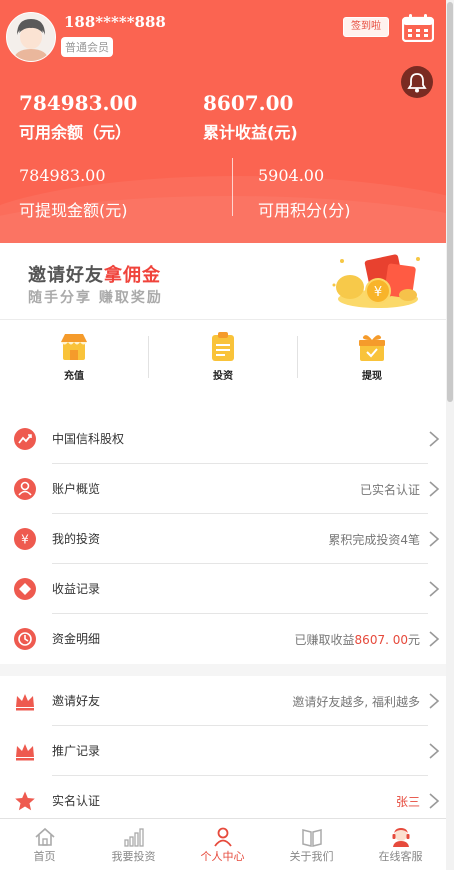 This screenshot has height=870, width=454. Describe the element at coordinates (450, 202) in the screenshot. I see `scrollbar-thumb` at that location.